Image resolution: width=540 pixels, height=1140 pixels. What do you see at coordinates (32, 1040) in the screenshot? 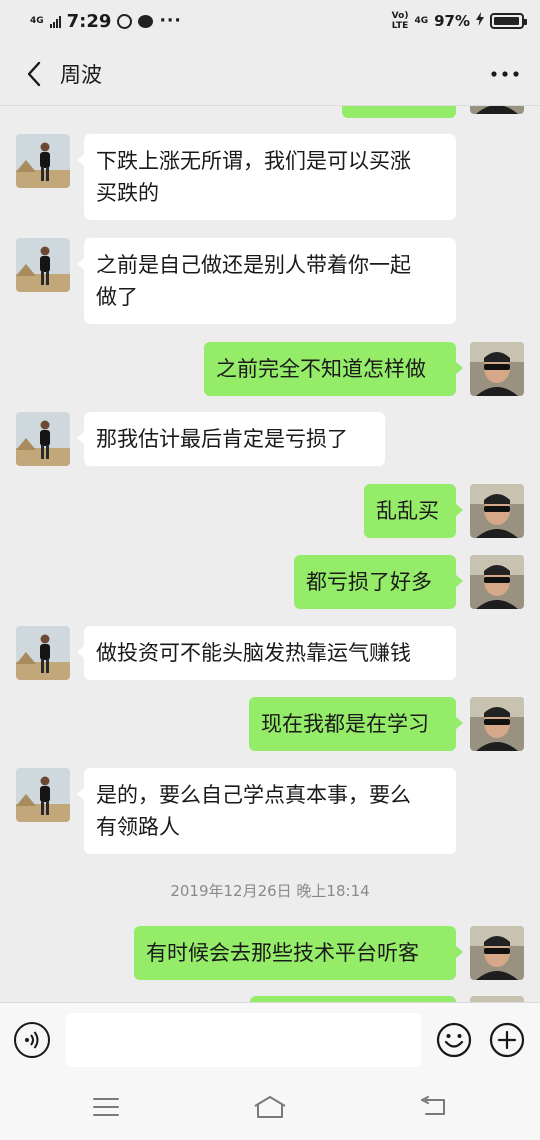
I see `voice-icon` at bounding box center [32, 1040].